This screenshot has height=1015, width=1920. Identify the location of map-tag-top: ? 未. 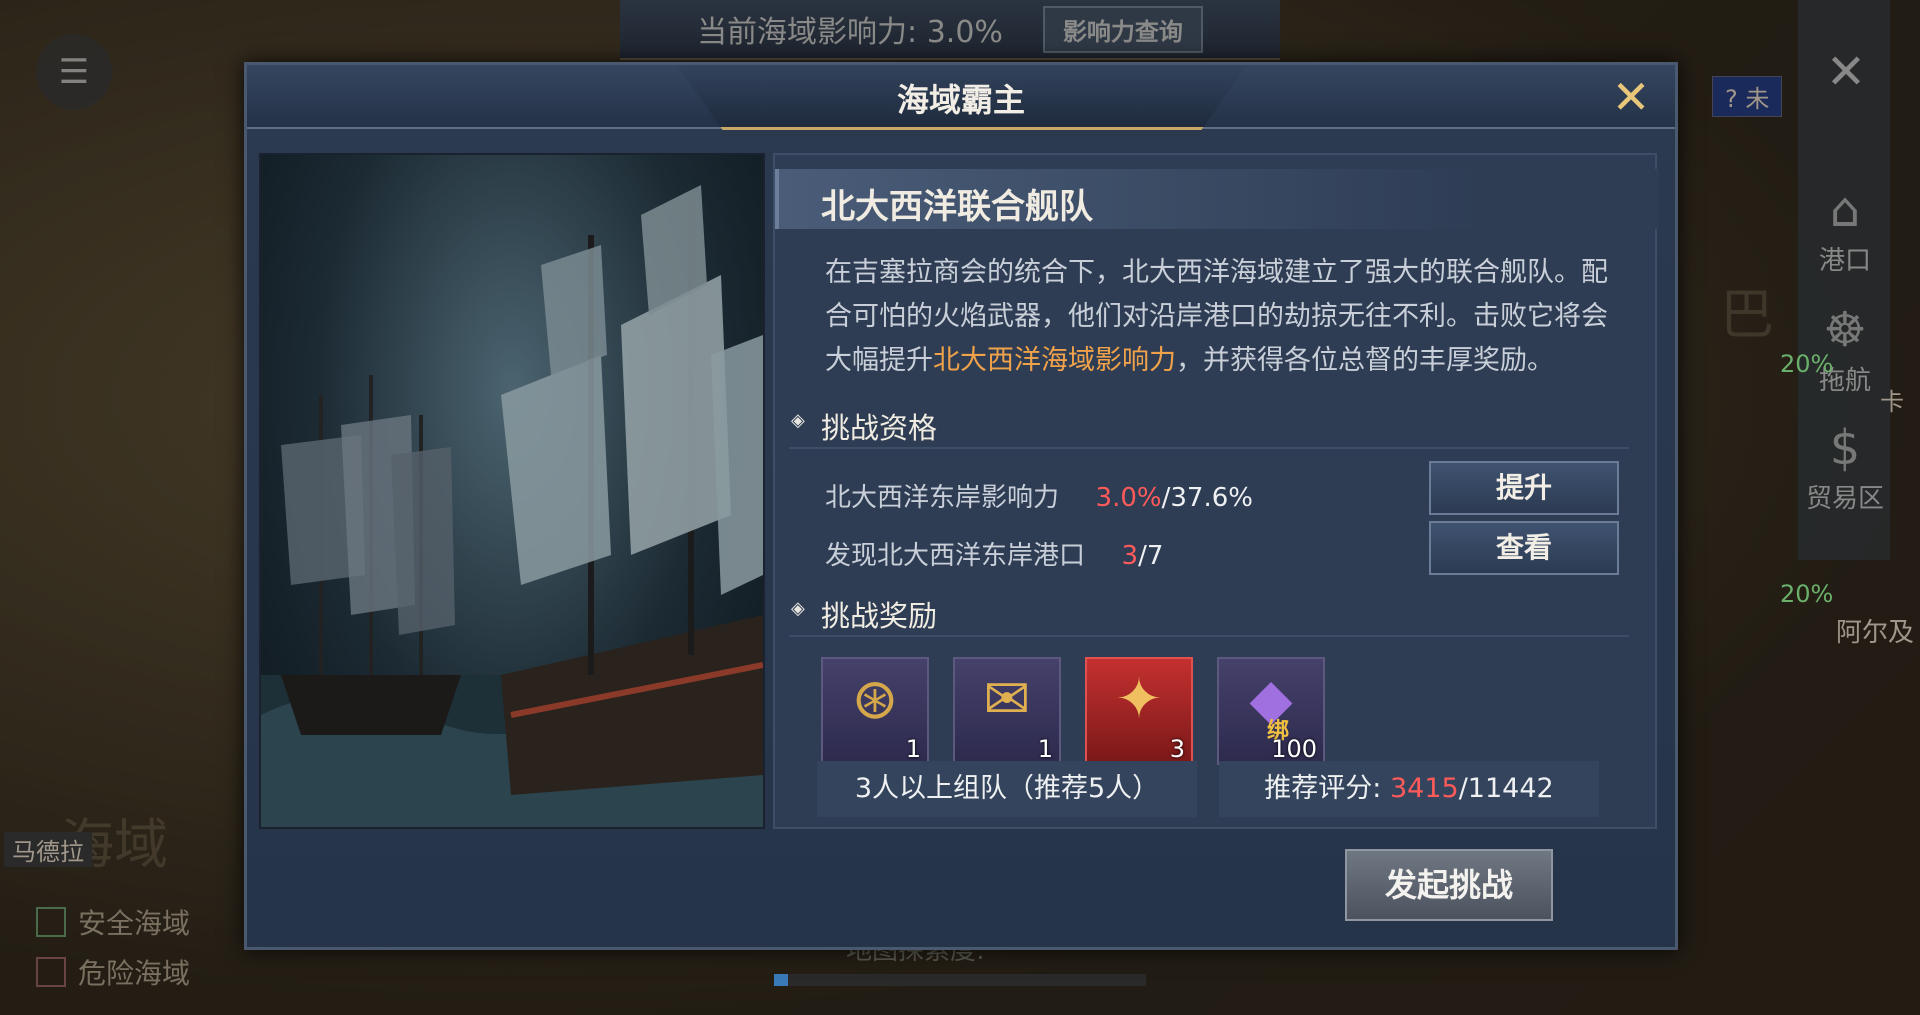
(1747, 96).